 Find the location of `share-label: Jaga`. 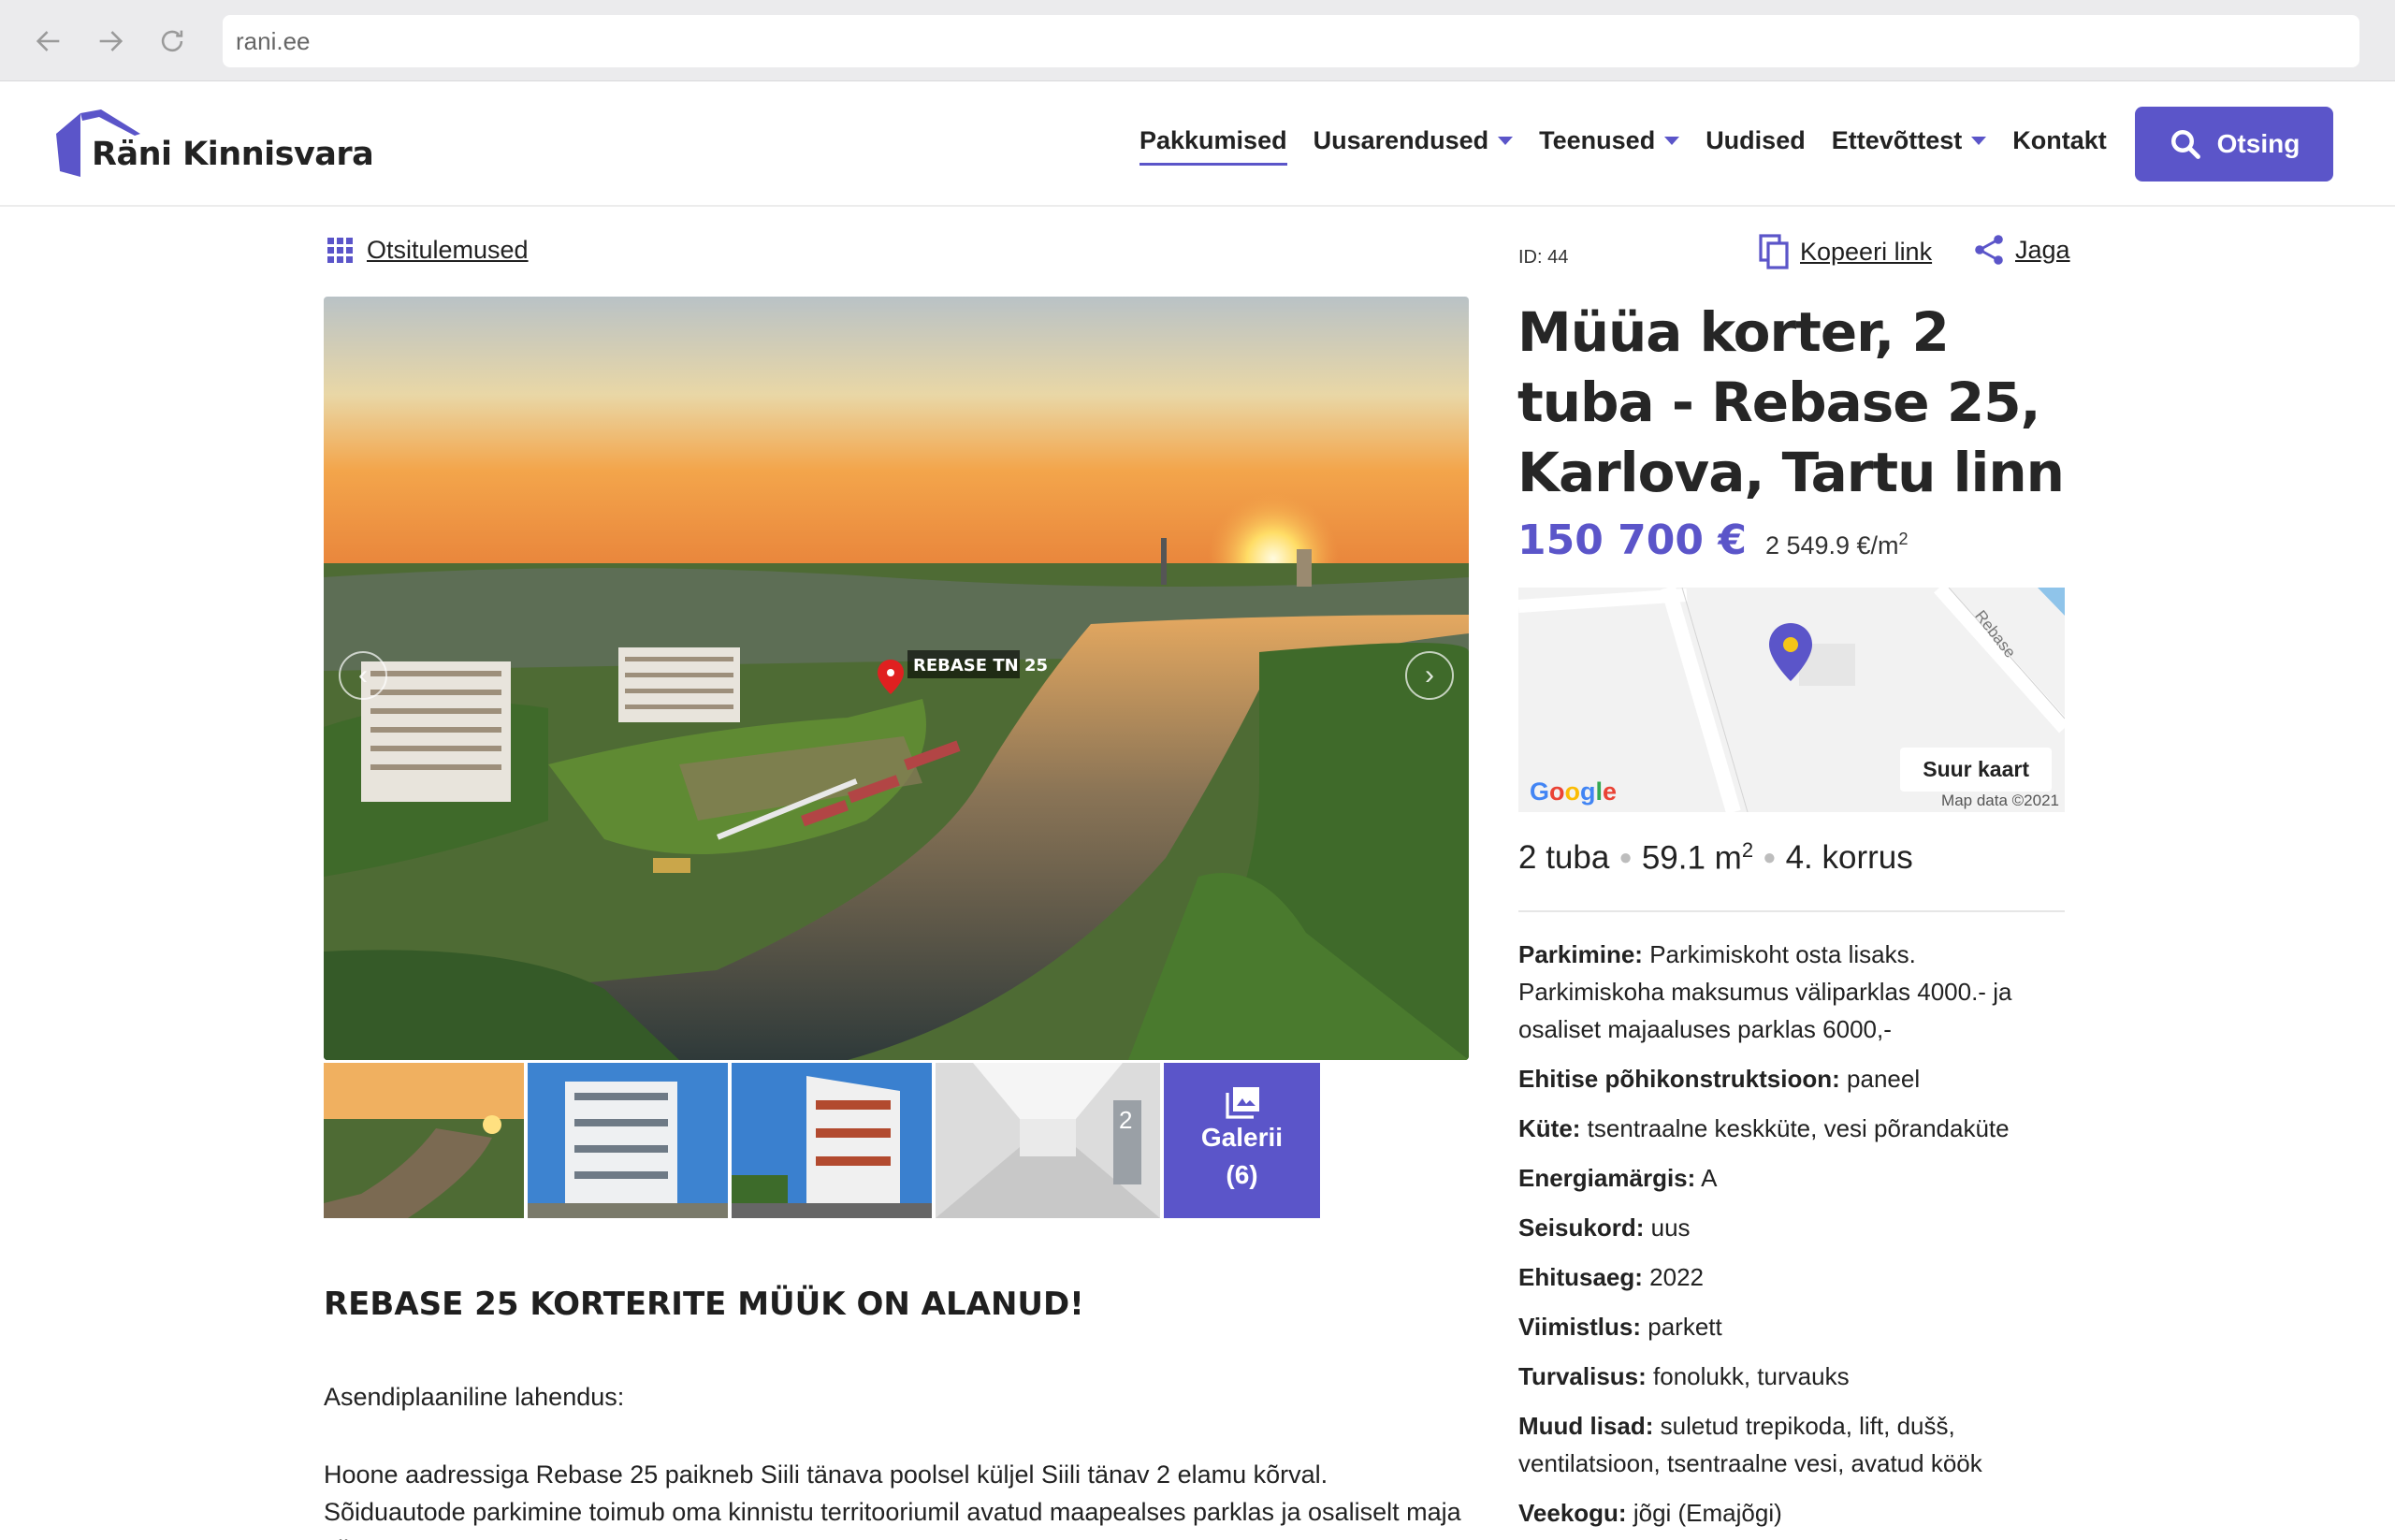

share-label: Jaga is located at coordinates (2042, 250).